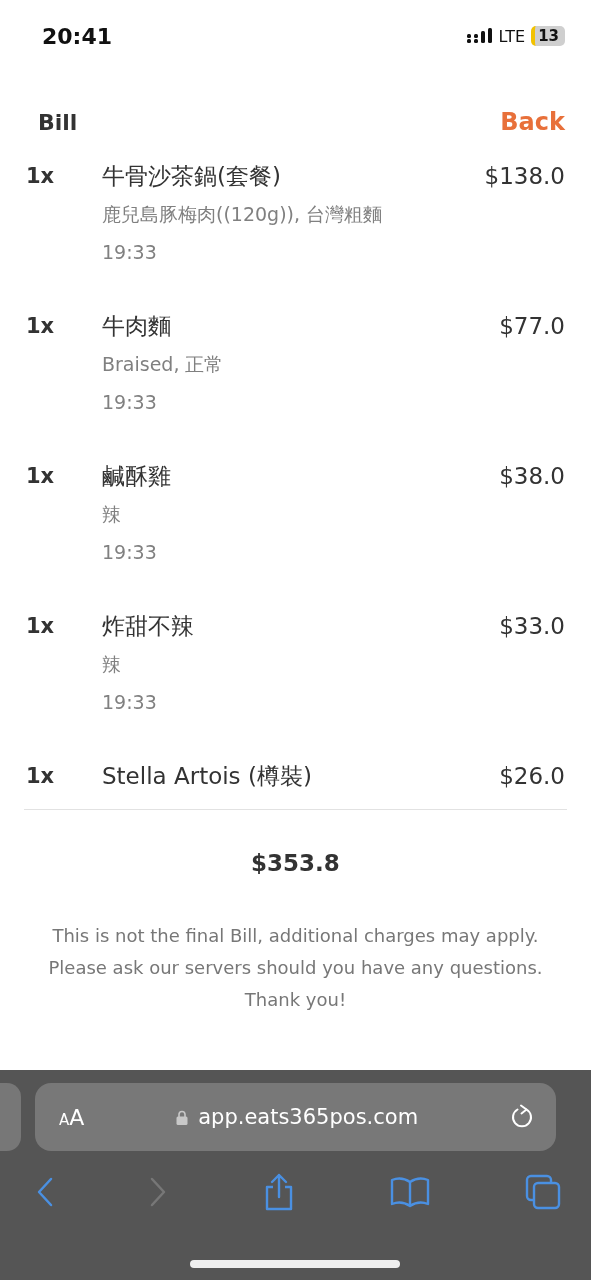 Image resolution: width=591 pixels, height=1280 pixels. Describe the element at coordinates (532, 626) in the screenshot. I see `item-price: $33.0` at that location.